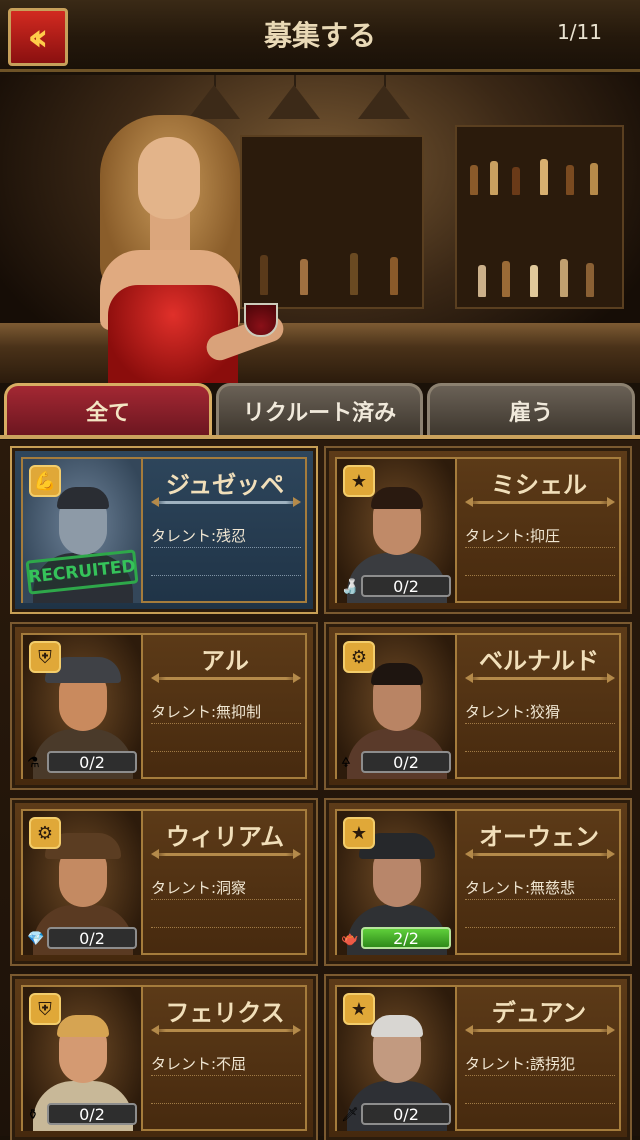 The width and height of the screenshot is (640, 1140). What do you see at coordinates (83, 531) in the screenshot?
I see `character-portrait: 💪 RECRUITED` at bounding box center [83, 531].